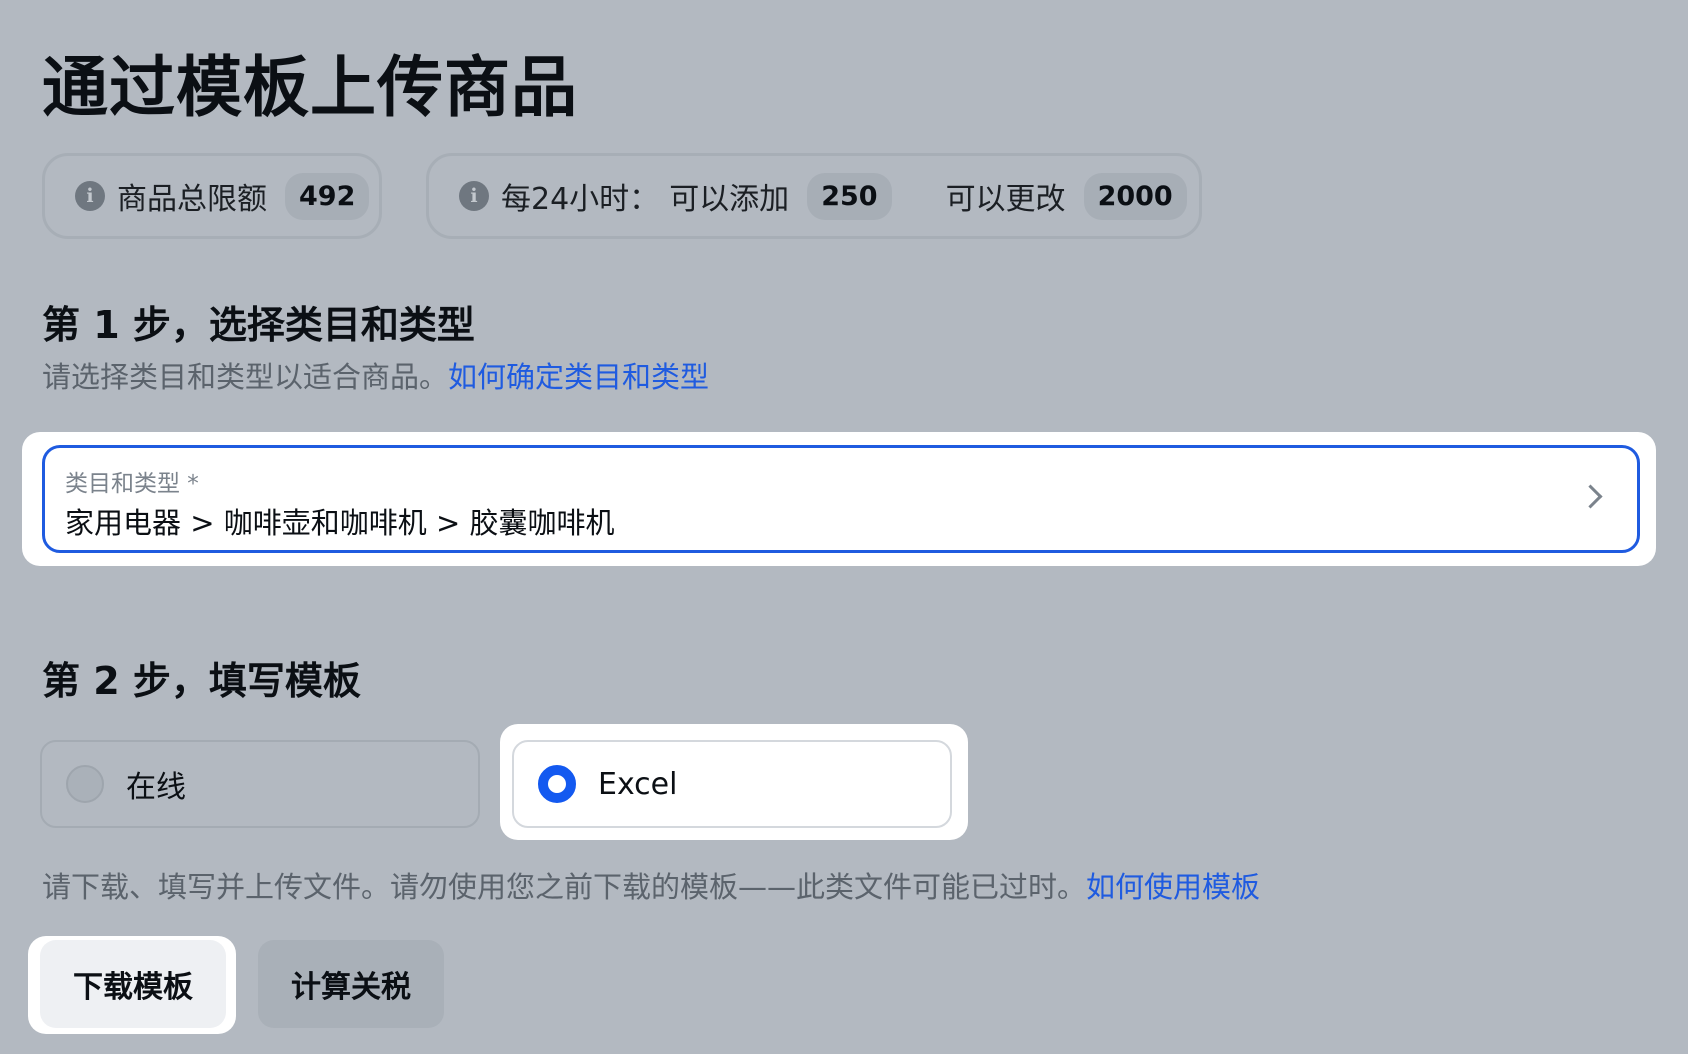  I want to click on daily-quota-box: i 每24小时： 可以添加 250 可以更改 2000, so click(814, 196).